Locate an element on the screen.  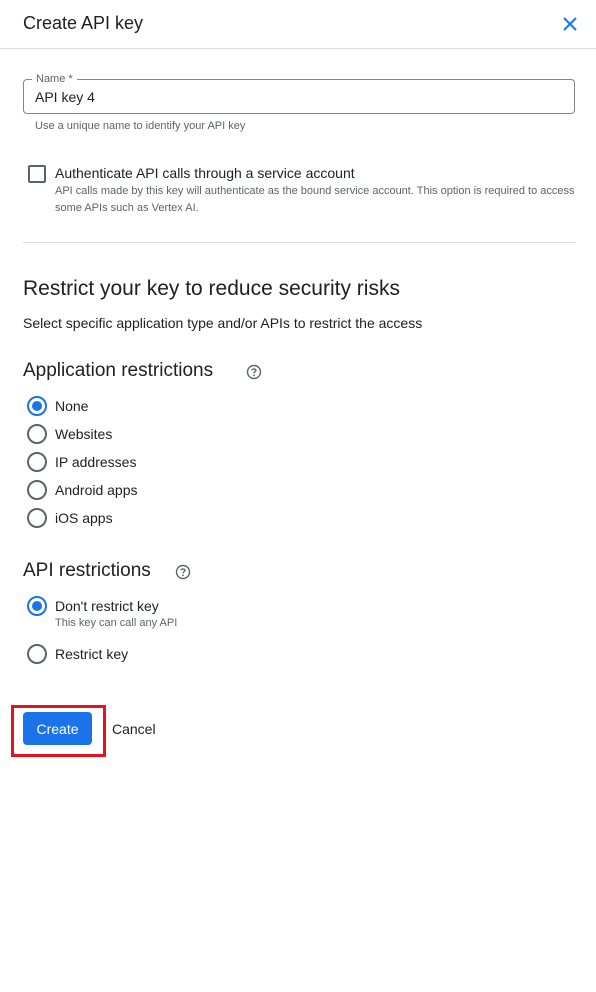
radio-ios-apps-label: iOS apps is located at coordinates (84, 518).